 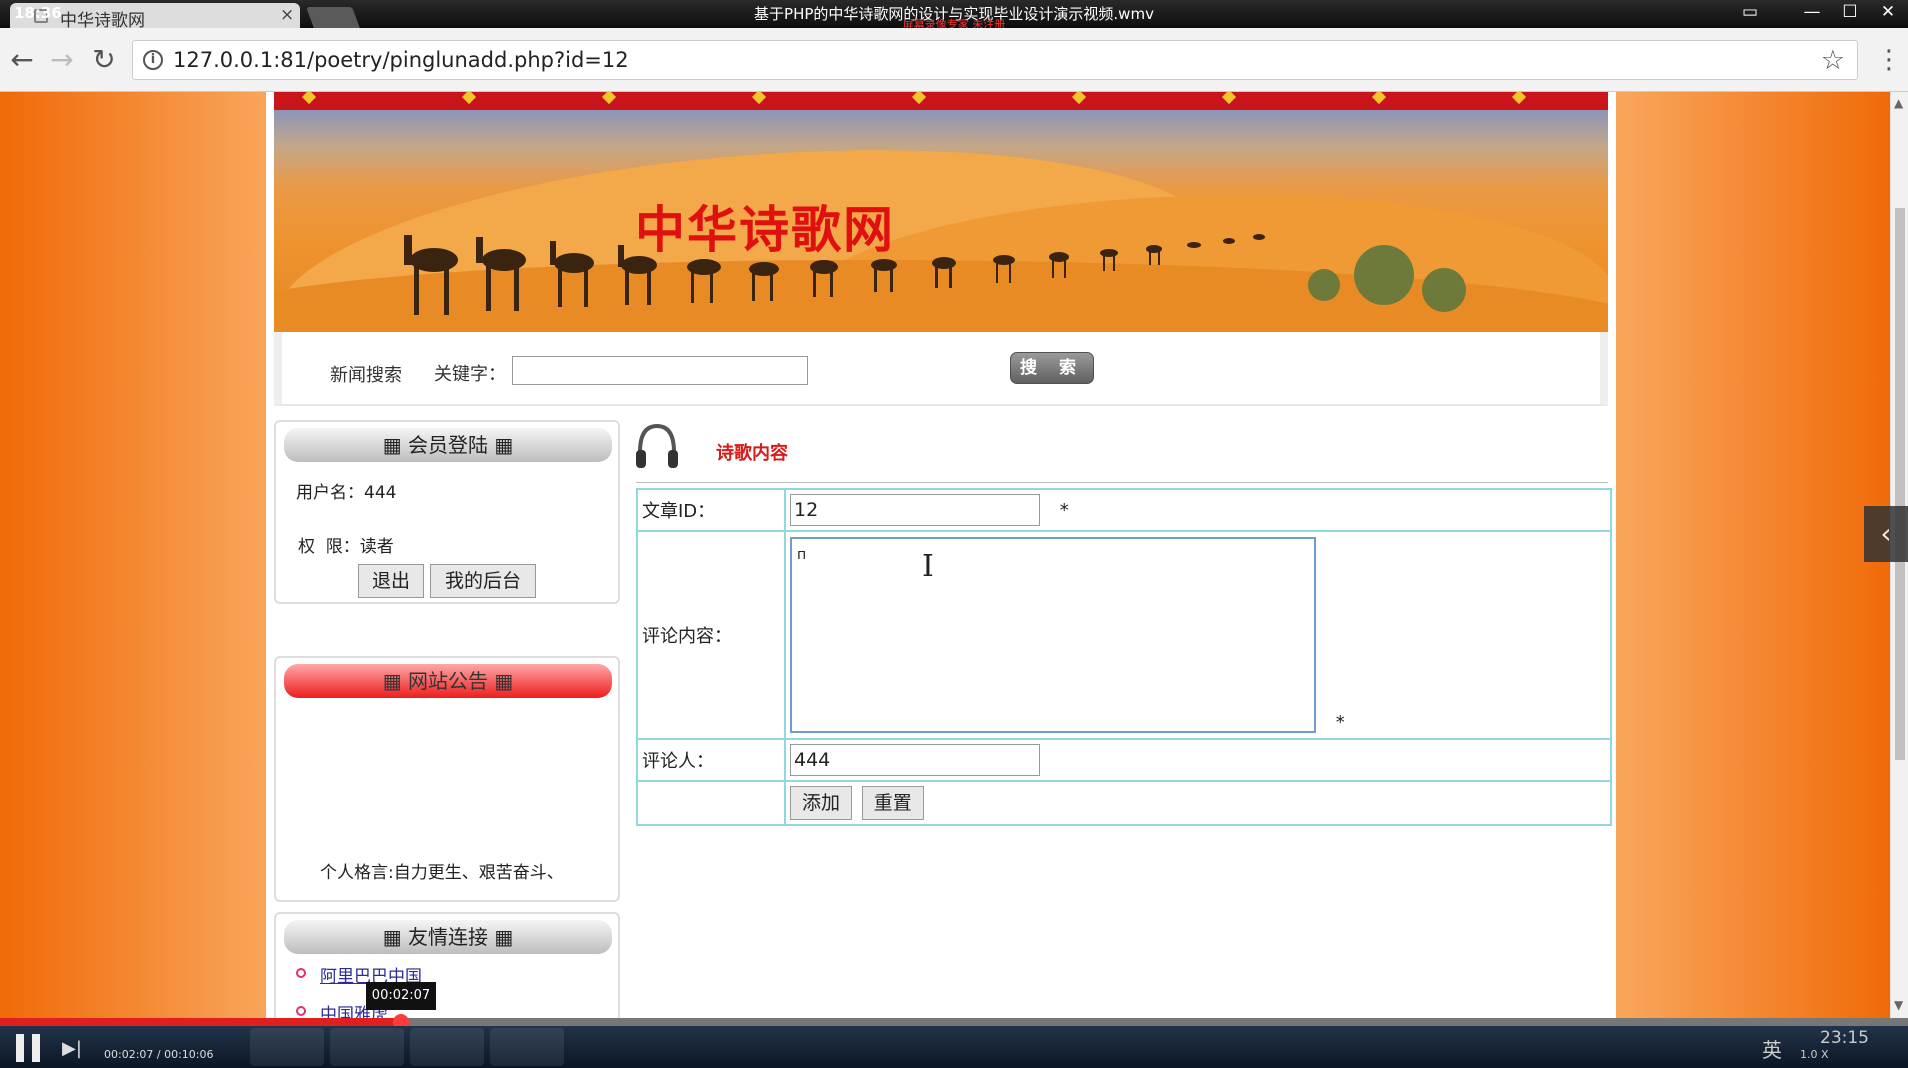 I want to click on username-line: 用户名：444, so click(x=346, y=493).